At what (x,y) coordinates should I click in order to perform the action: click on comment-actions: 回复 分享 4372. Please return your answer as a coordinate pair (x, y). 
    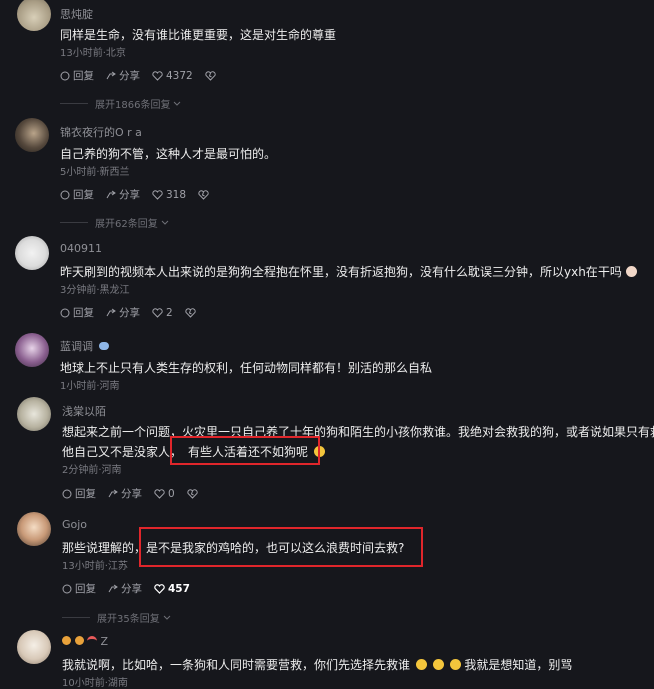
    Looking at the image, I should click on (145, 75).